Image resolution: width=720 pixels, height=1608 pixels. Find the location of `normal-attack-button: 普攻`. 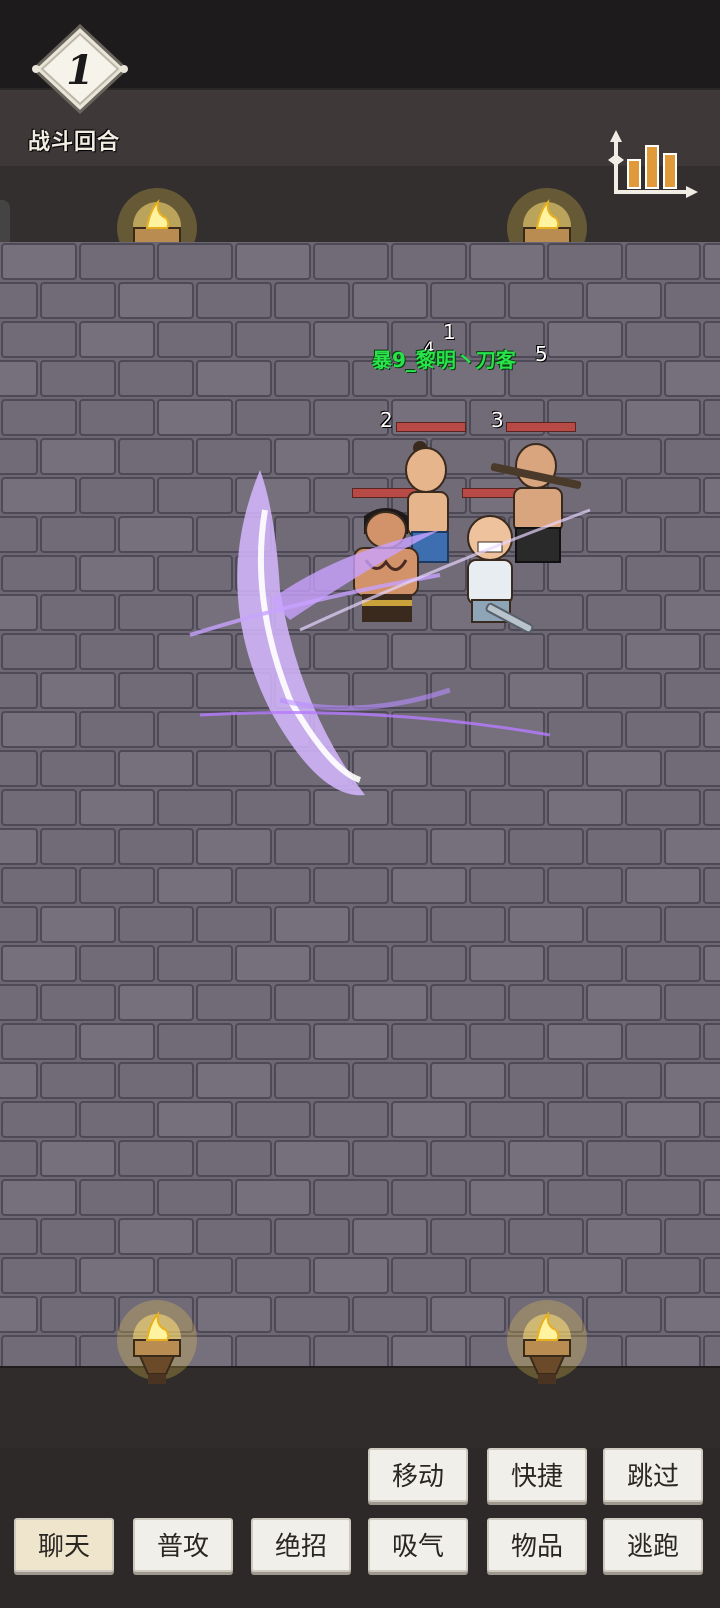

normal-attack-button: 普攻 is located at coordinates (183, 1545).